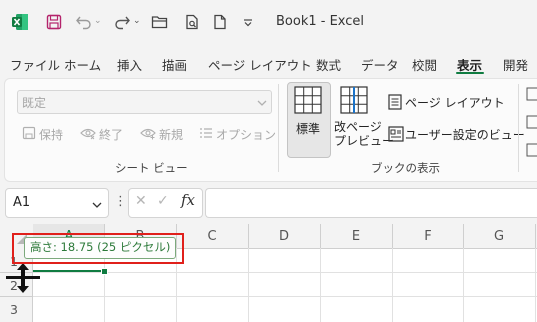  Describe the element at coordinates (470, 73) in the screenshot. I see `active-tab-indicator` at that location.